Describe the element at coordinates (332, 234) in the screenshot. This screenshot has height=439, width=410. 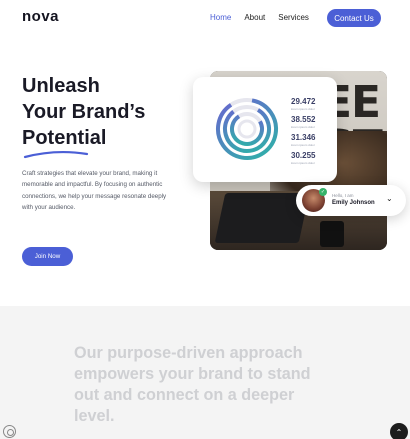
I see `cup-image` at that location.